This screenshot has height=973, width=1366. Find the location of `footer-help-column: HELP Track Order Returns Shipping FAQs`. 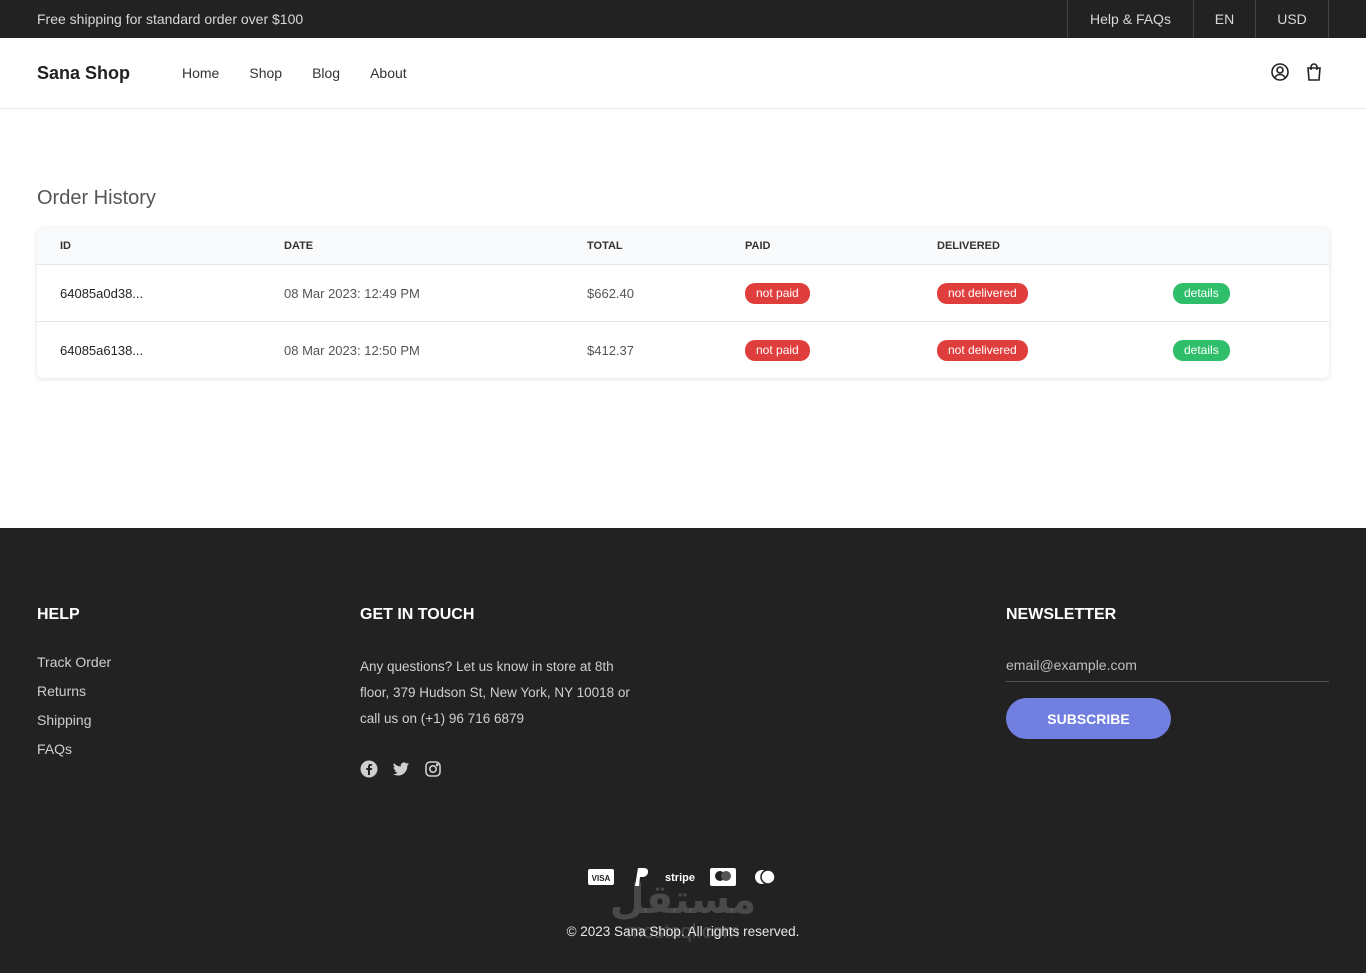

footer-help-column: HELP Track Order Returns Shipping FAQs is located at coordinates (74, 688).